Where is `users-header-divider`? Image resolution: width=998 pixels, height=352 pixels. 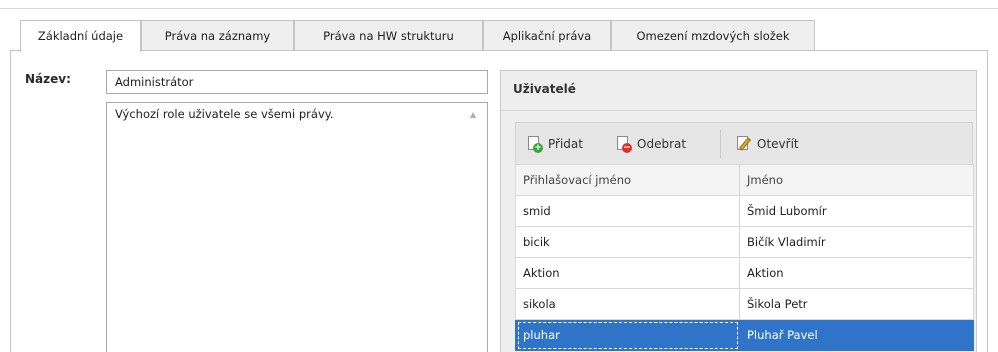 users-header-divider is located at coordinates (738, 110).